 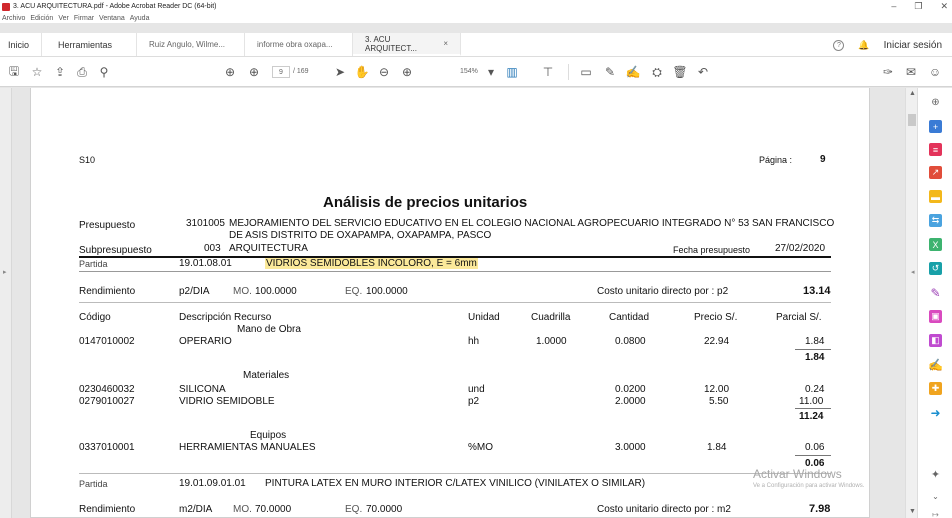 What do you see at coordinates (13, 18) in the screenshot?
I see `menu-archivo: Archivo` at bounding box center [13, 18].